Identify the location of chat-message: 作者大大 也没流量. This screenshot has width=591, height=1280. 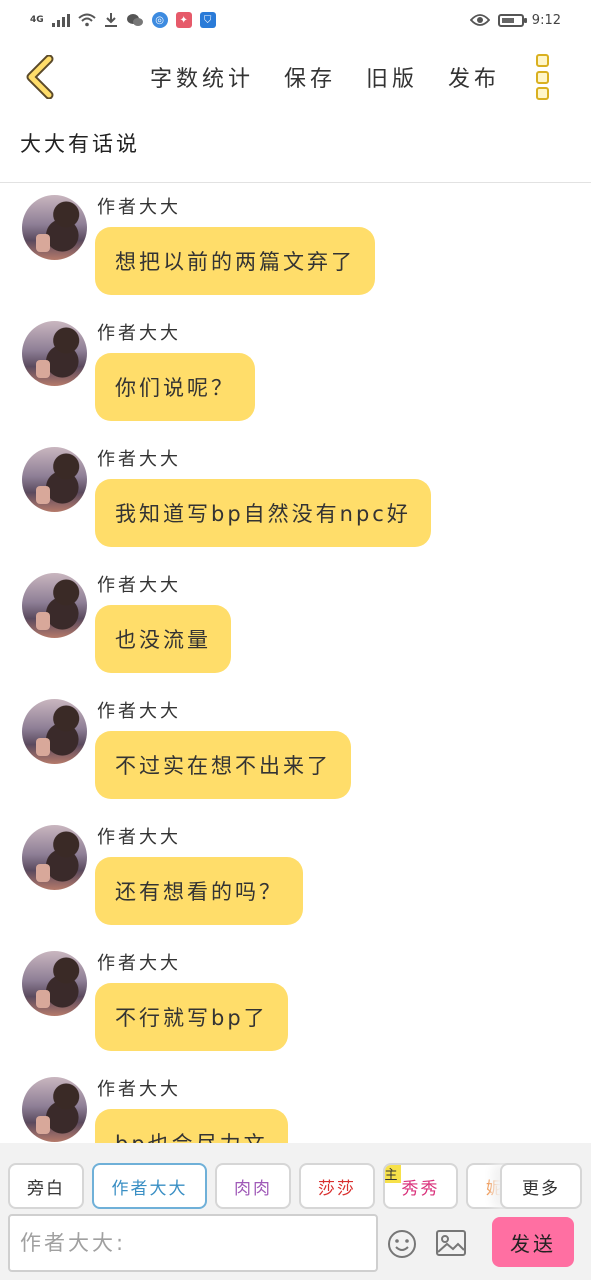
(295, 624).